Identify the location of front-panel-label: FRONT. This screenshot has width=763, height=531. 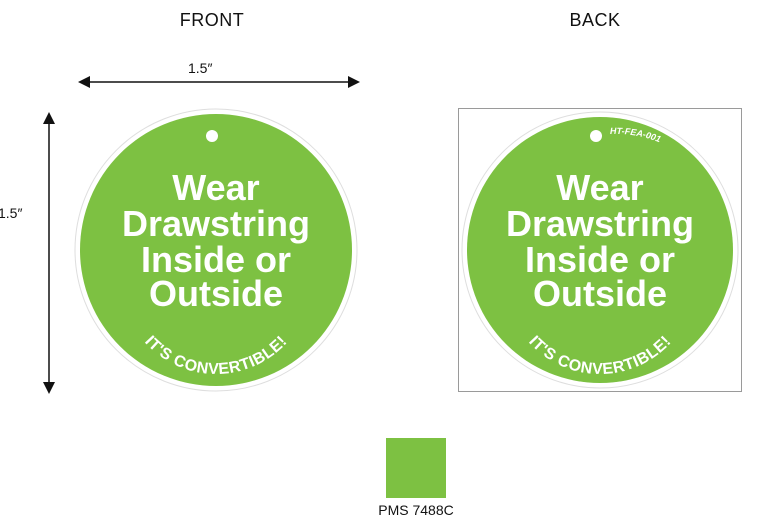
(212, 20).